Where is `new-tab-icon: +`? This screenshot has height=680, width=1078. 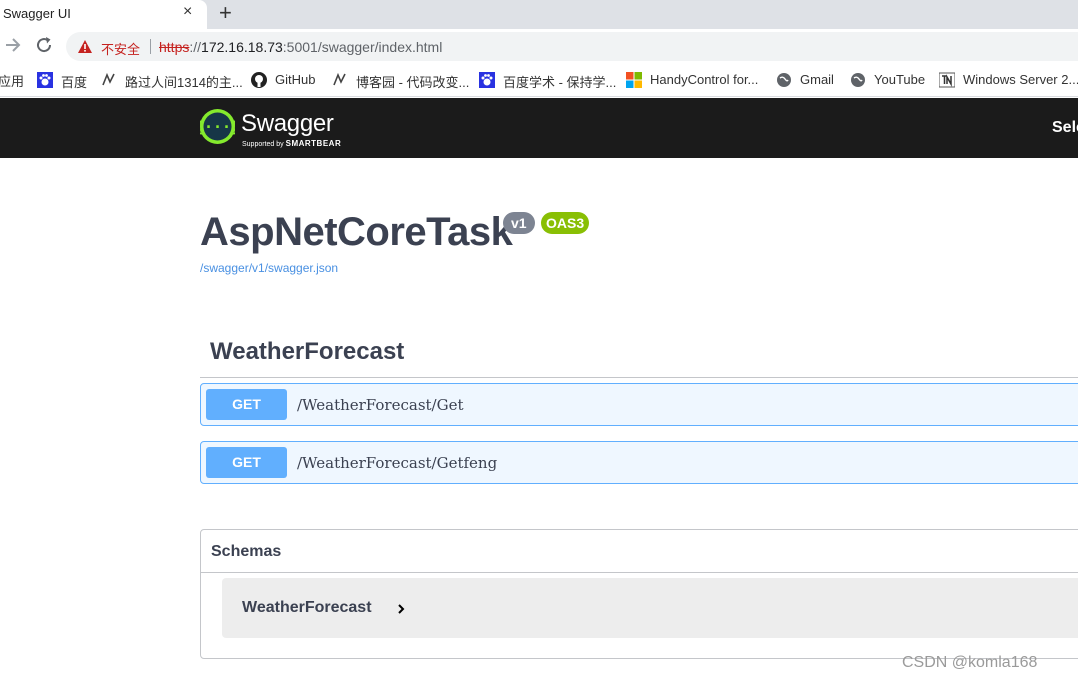
new-tab-icon: + is located at coordinates (225, 13).